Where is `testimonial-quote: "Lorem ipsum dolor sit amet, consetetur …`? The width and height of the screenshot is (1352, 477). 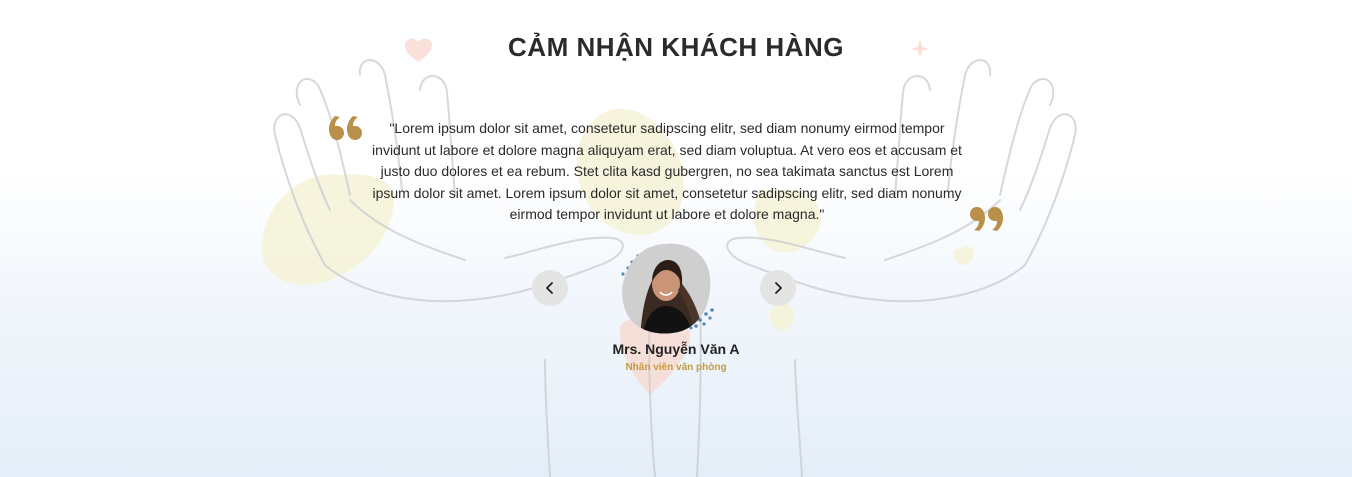 testimonial-quote: "Lorem ipsum dolor sit amet, consetetur … is located at coordinates (667, 171).